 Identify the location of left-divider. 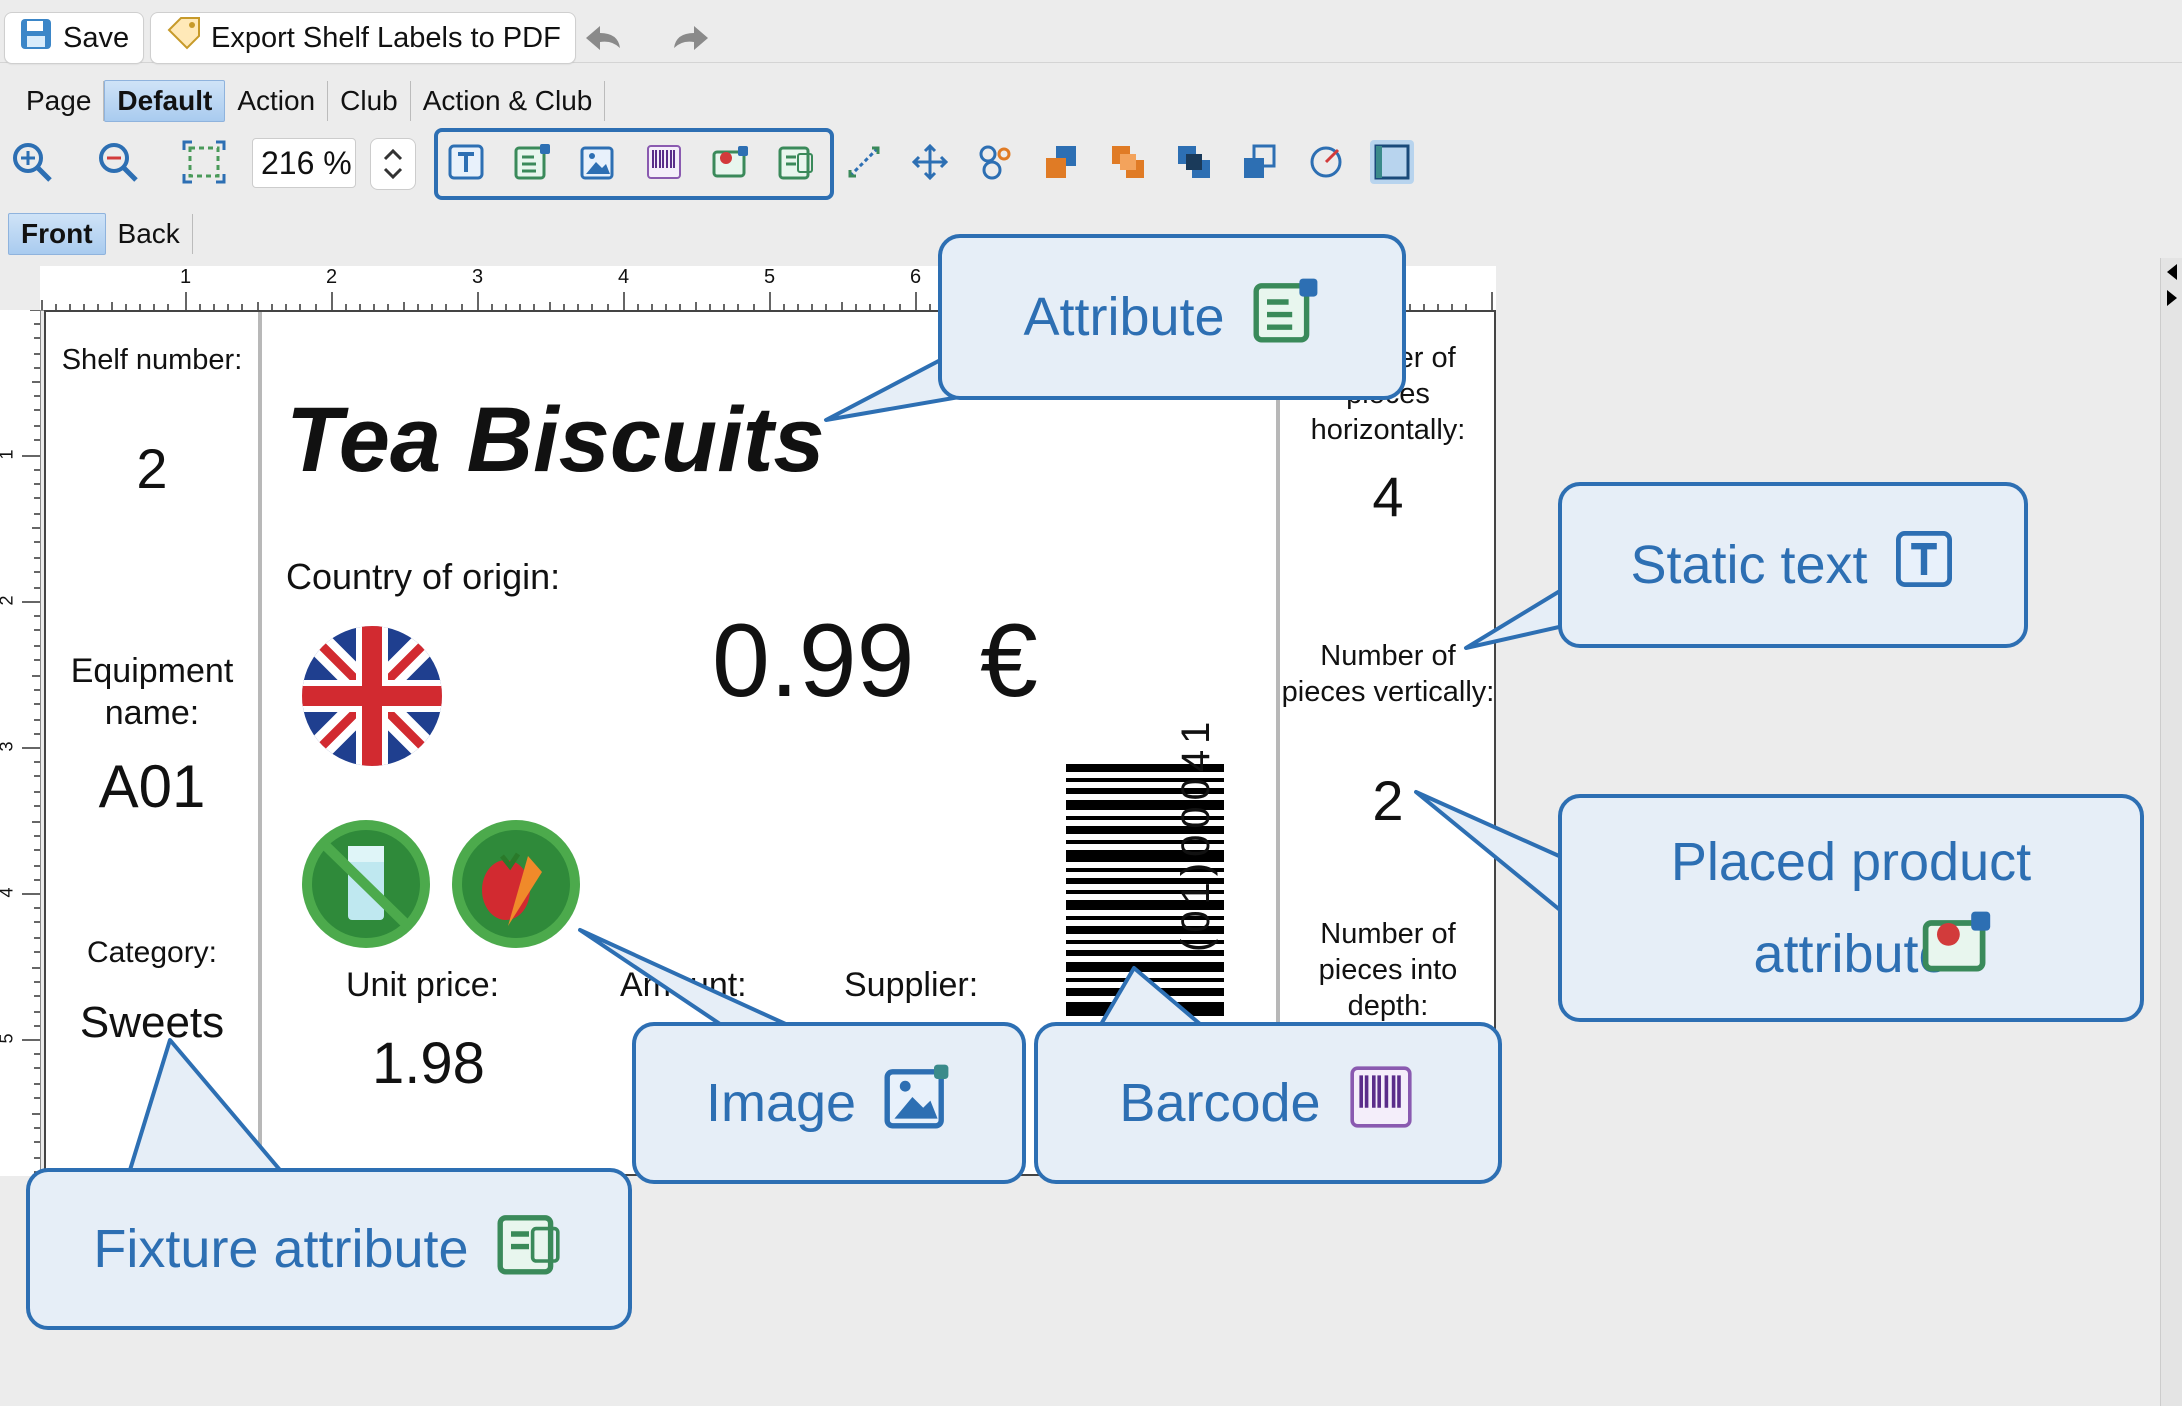
(260, 743).